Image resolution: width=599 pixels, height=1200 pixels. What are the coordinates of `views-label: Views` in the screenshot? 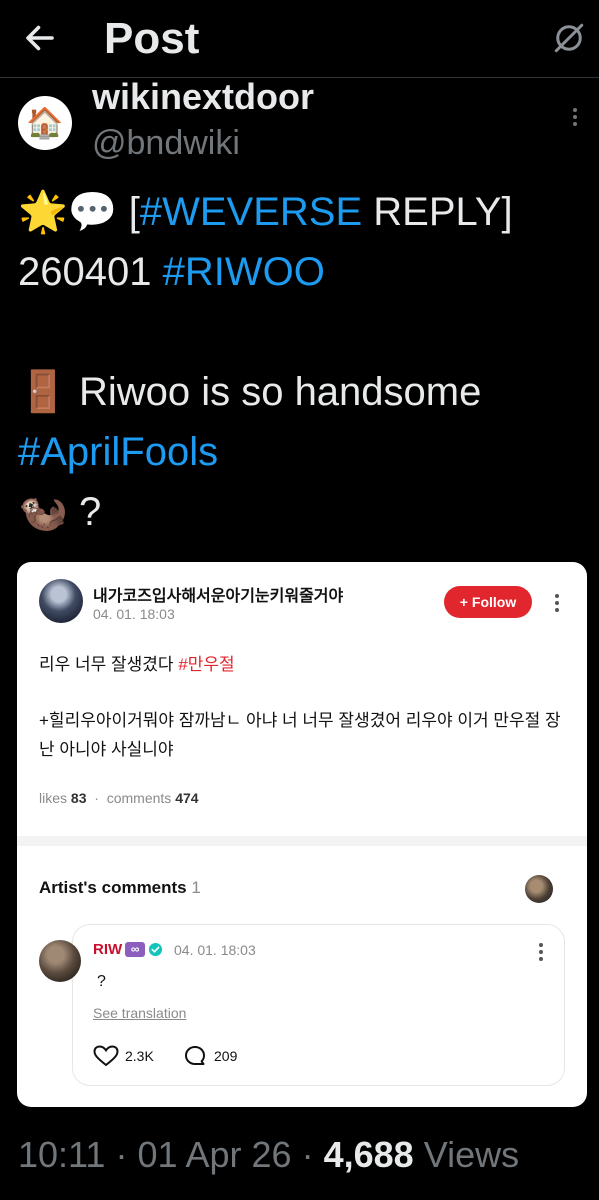 It's located at (471, 1154).